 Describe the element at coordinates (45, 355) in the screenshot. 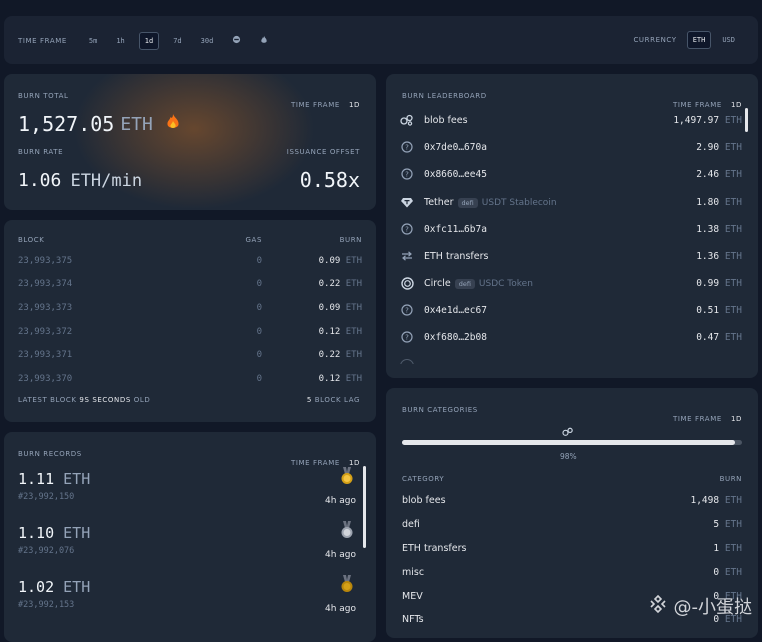

I see `block-number: 23,993,371` at that location.